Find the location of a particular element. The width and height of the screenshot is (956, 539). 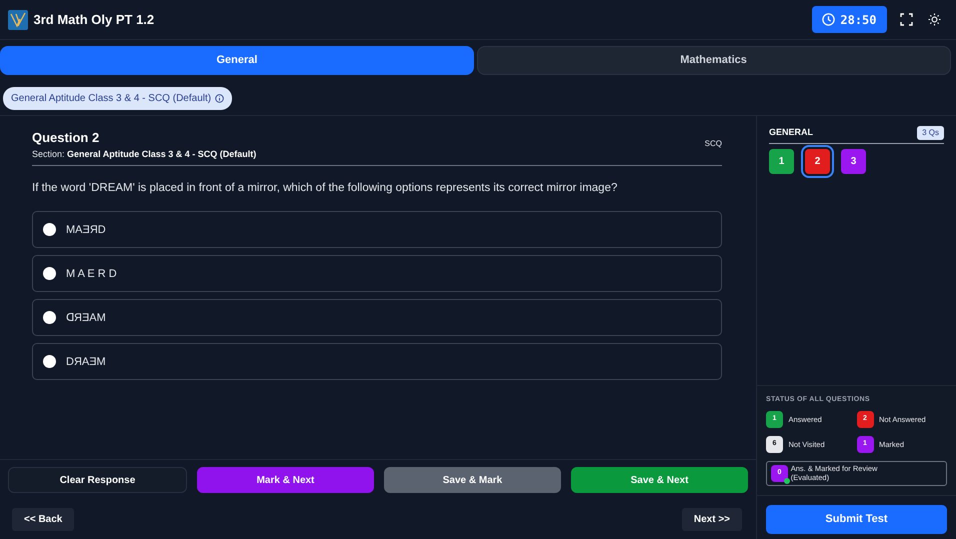

question-title: Question 2 is located at coordinates (66, 138).